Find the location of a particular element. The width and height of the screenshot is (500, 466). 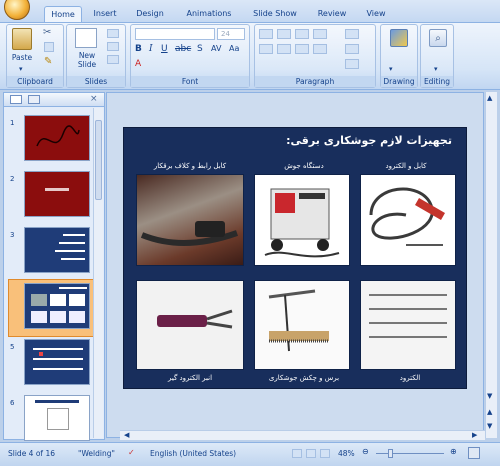

new-slide-button: New Slide is located at coordinates (87, 60).